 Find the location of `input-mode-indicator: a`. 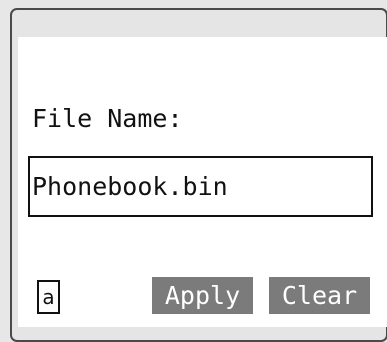

input-mode-indicator: a is located at coordinates (48, 297).